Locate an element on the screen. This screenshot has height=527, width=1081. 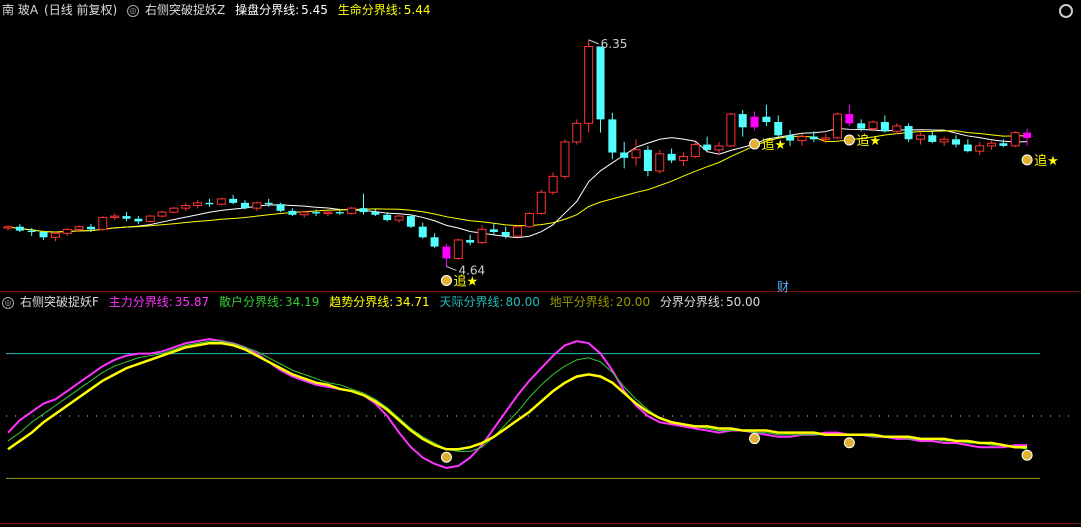
low-pointer is located at coordinates (451, 268).